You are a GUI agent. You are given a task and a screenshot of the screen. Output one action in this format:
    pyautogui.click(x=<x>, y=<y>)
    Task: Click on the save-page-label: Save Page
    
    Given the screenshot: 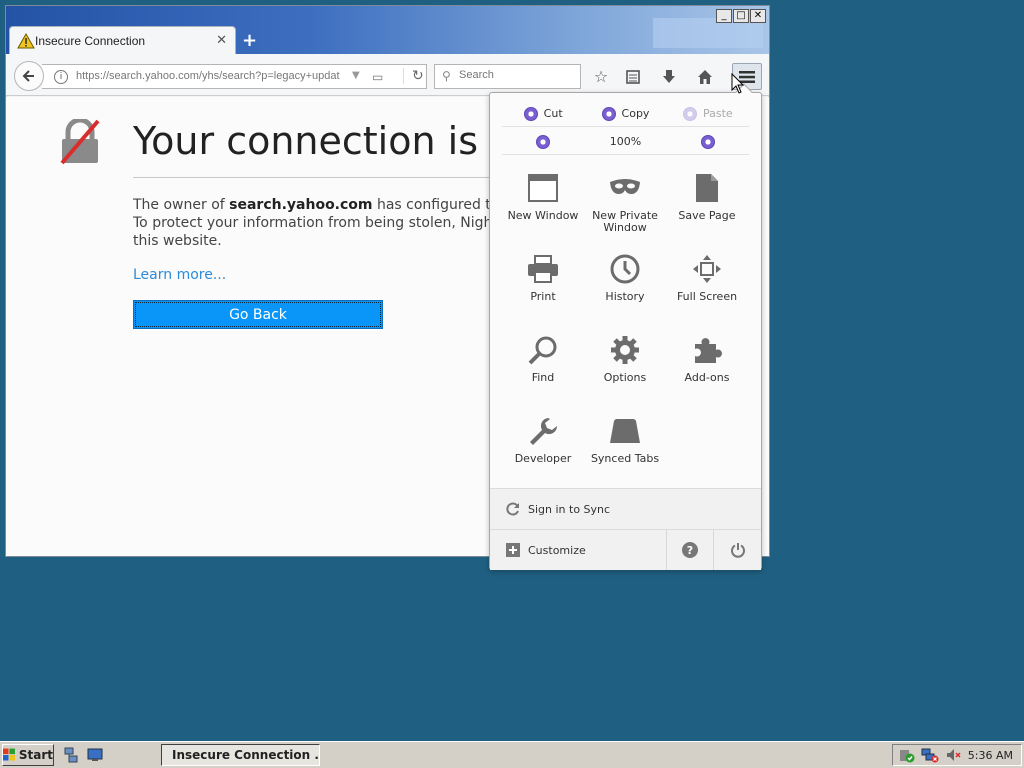 What is the action you would take?
    pyautogui.click(x=707, y=215)
    